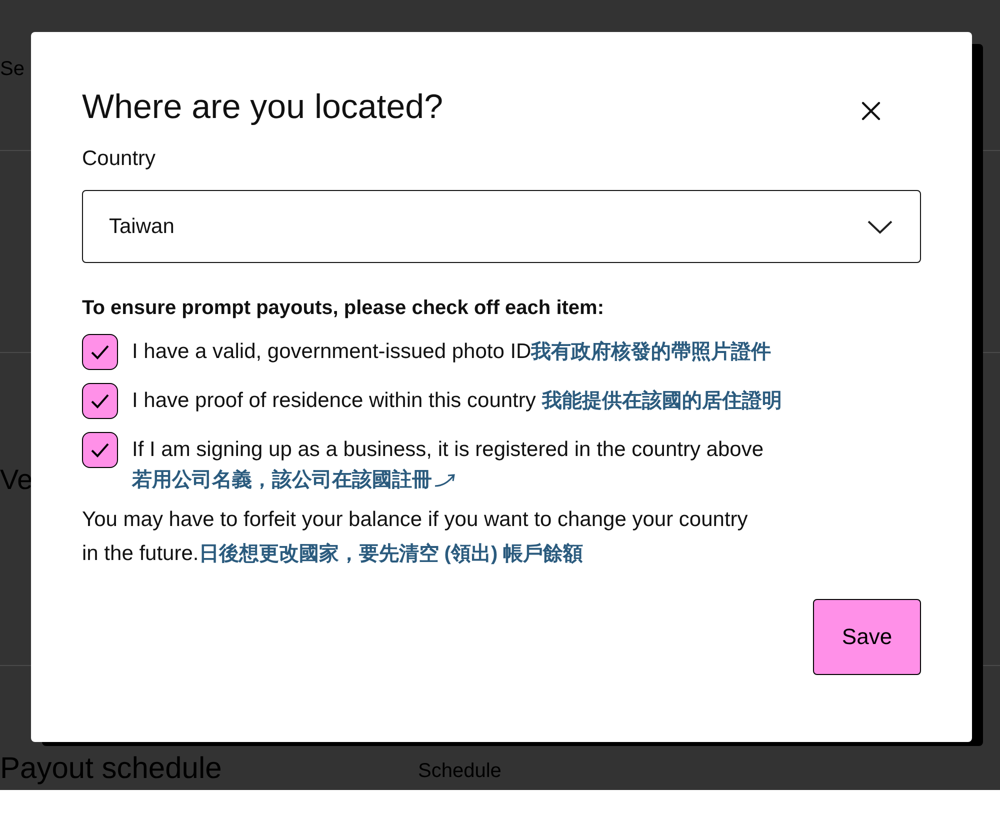  Describe the element at coordinates (448, 449) in the screenshot. I see `checkbox-label: If I am signing up as a business, it is registered in the country above` at that location.